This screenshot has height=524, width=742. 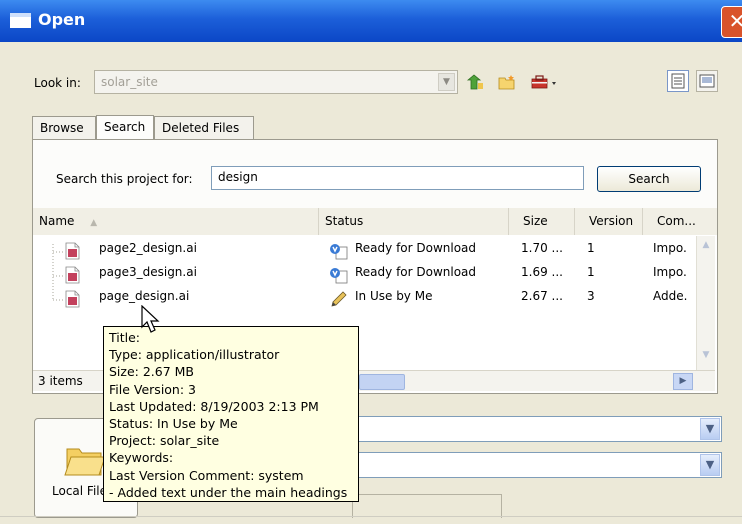 What do you see at coordinates (94, 223) in the screenshot?
I see `sort-asc-icon: ▲` at bounding box center [94, 223].